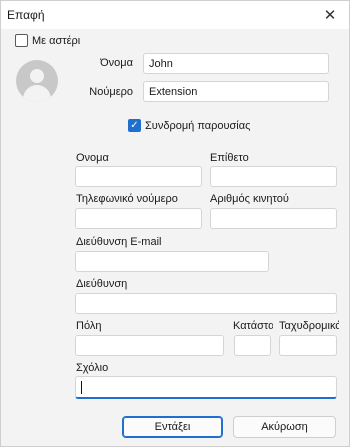 The width and height of the screenshot is (350, 447). Describe the element at coordinates (309, 326) in the screenshot. I see `zip-label: Ταχυδρομικό` at that location.